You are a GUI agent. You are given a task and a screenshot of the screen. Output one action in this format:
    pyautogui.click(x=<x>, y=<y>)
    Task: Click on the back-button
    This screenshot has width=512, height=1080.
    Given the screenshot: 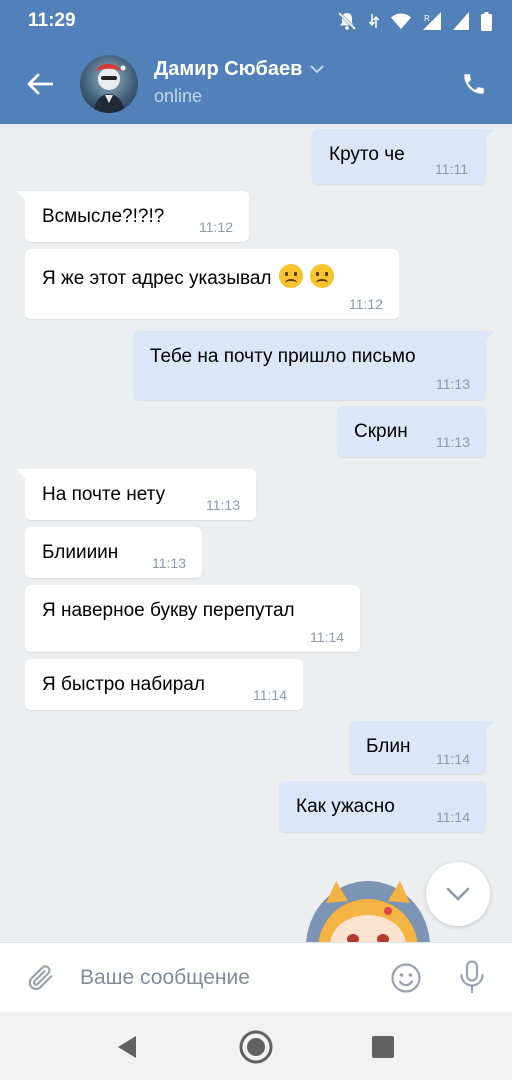 What is the action you would take?
    pyautogui.click(x=40, y=84)
    